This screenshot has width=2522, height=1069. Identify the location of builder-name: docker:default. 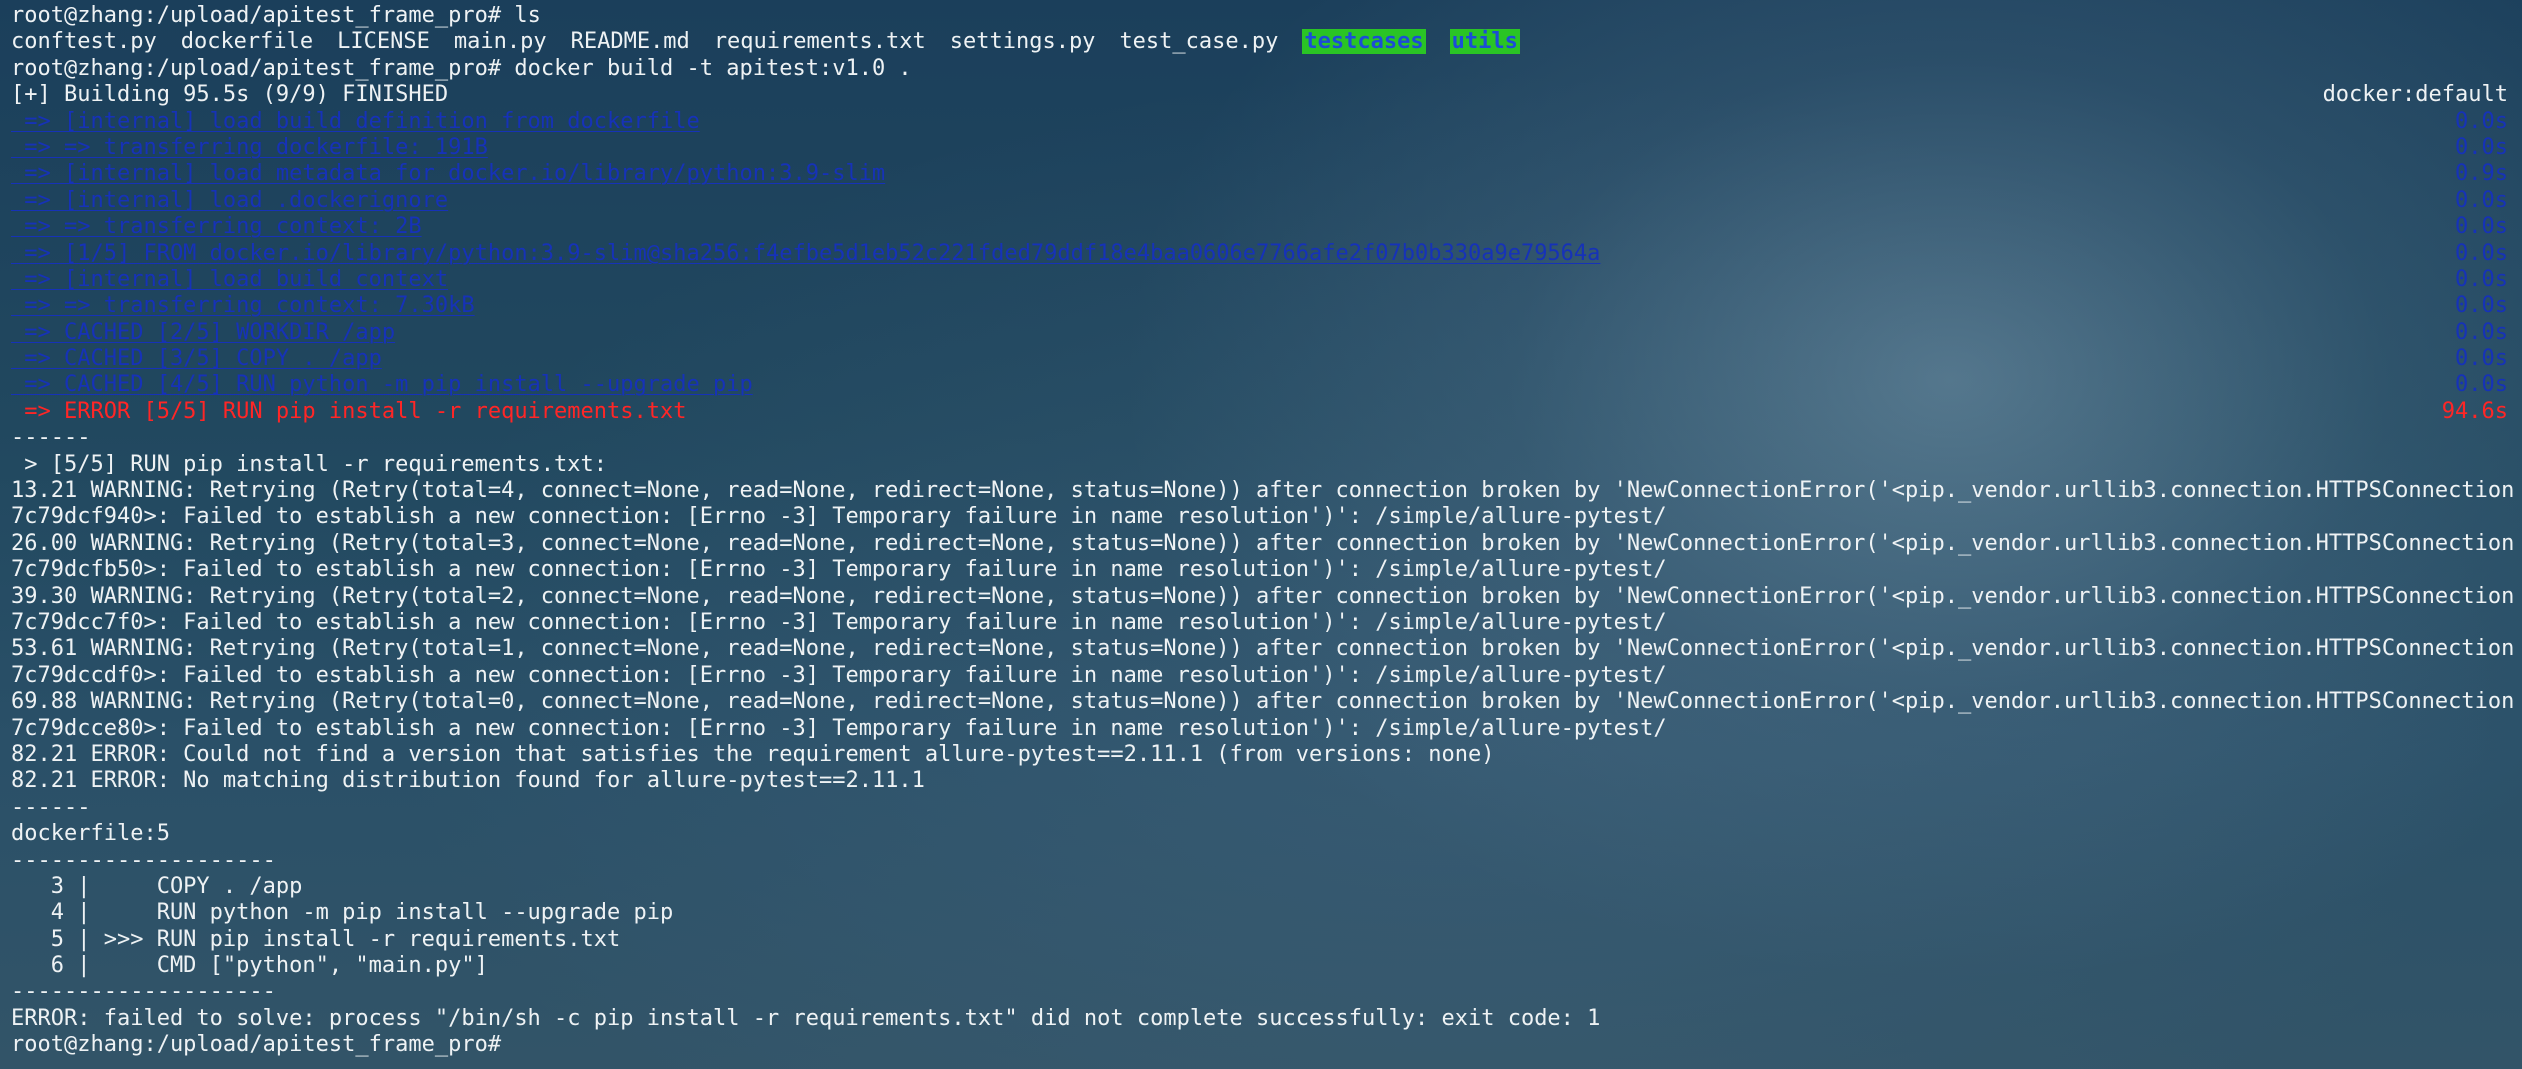
(2415, 95).